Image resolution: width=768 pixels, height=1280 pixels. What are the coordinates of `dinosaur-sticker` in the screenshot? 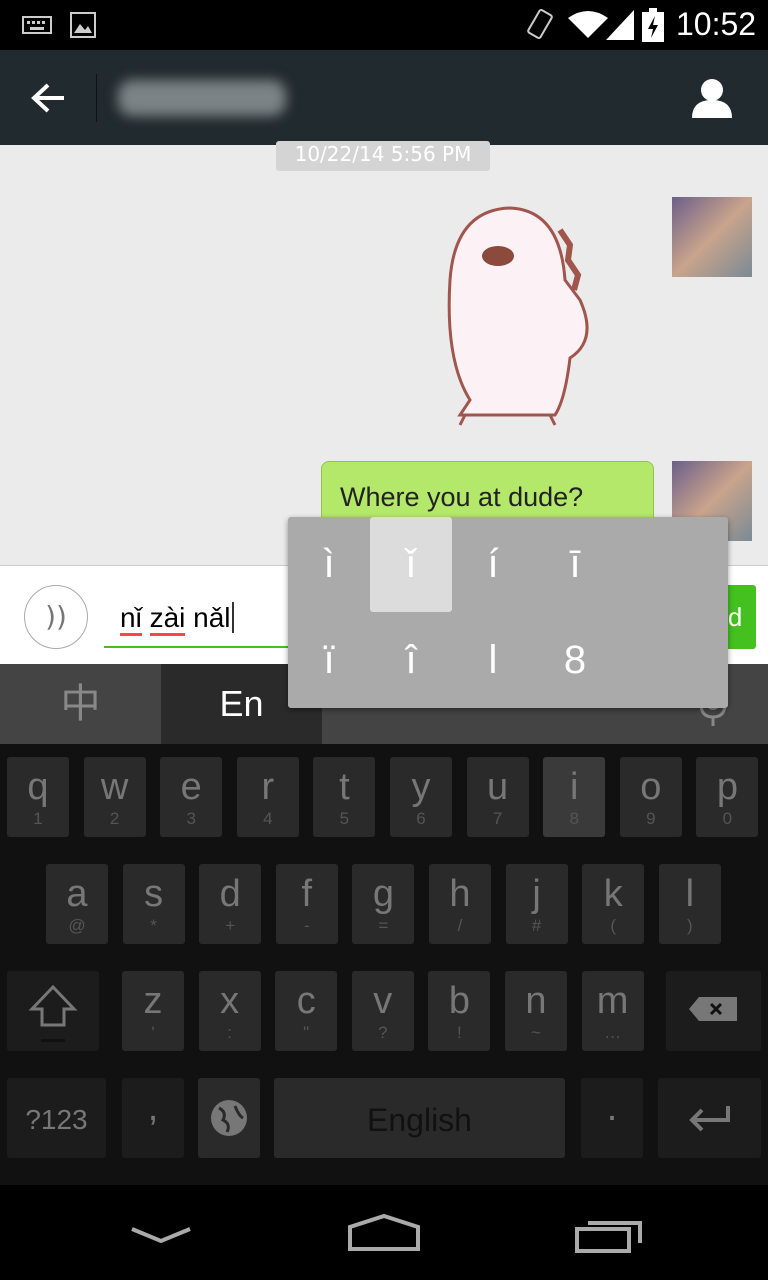 It's located at (520, 317).